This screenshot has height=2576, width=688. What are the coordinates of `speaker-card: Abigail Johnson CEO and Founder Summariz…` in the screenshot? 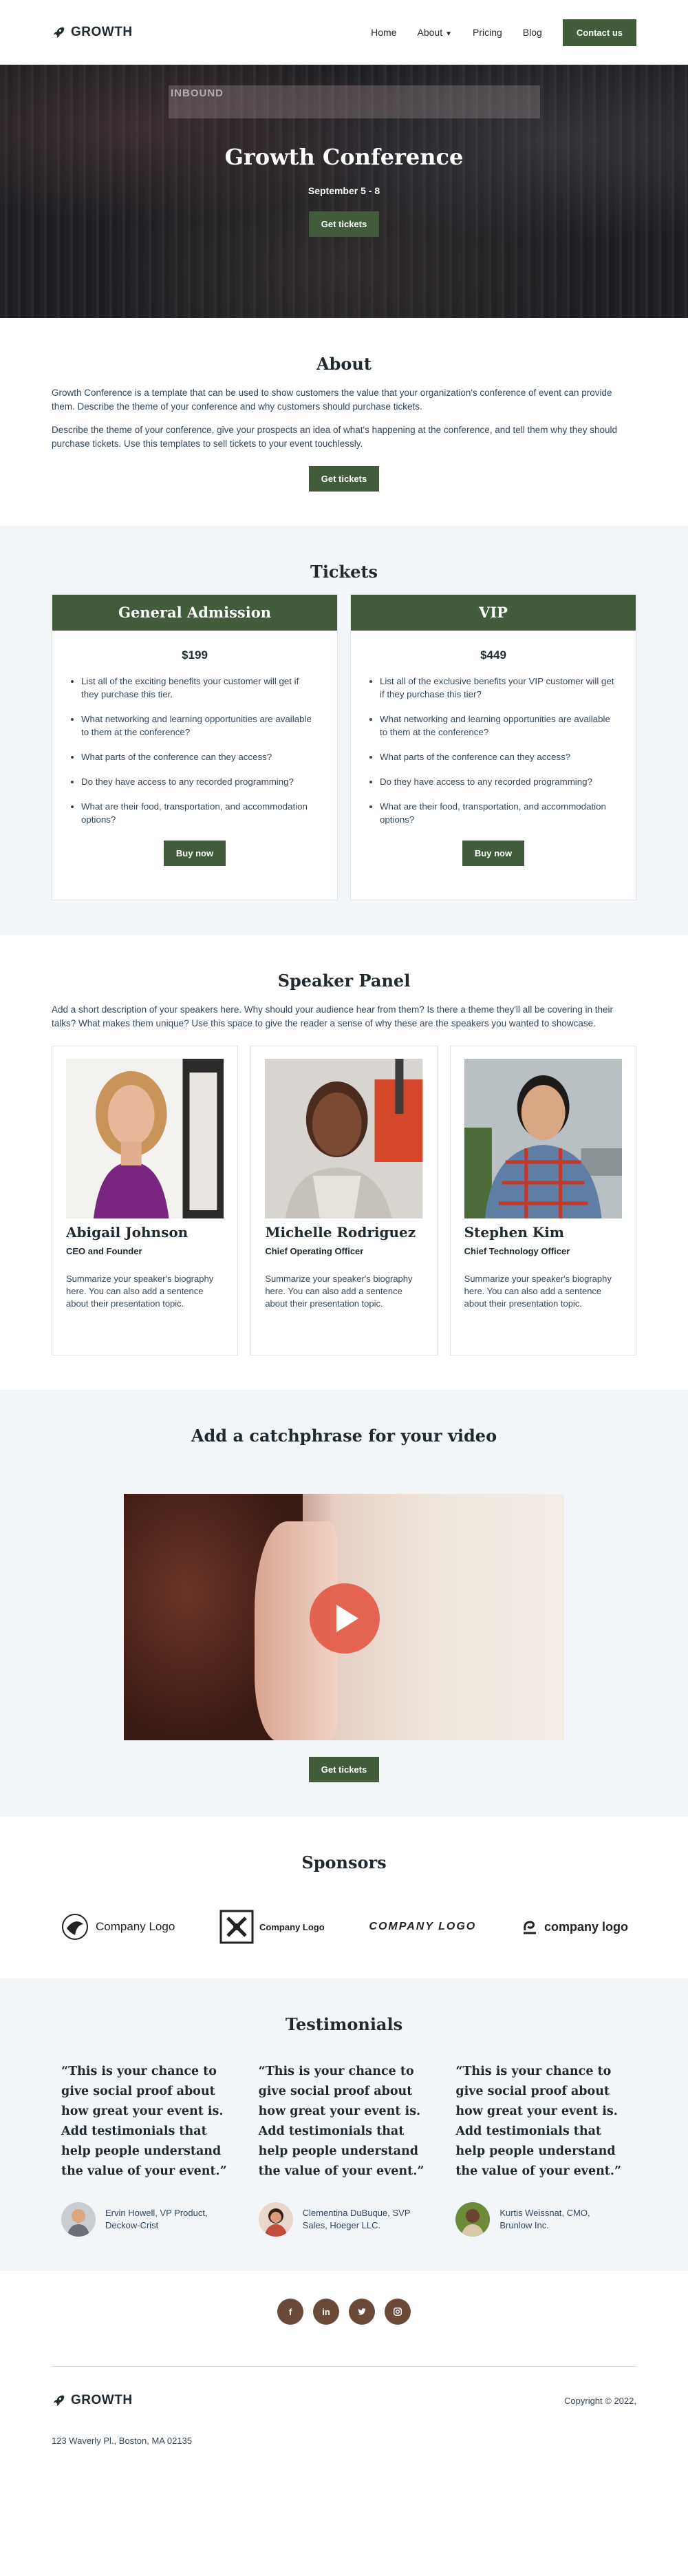 It's located at (145, 1201).